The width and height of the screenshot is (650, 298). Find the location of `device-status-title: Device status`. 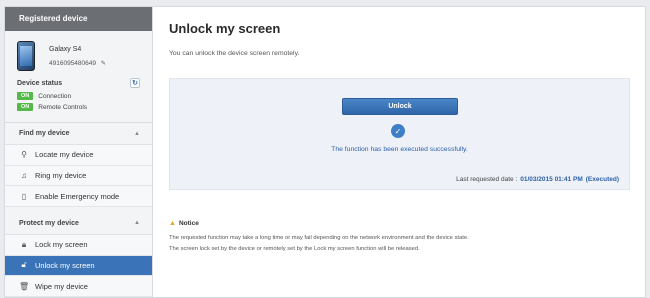

device-status-title: Device status is located at coordinates (40, 83).